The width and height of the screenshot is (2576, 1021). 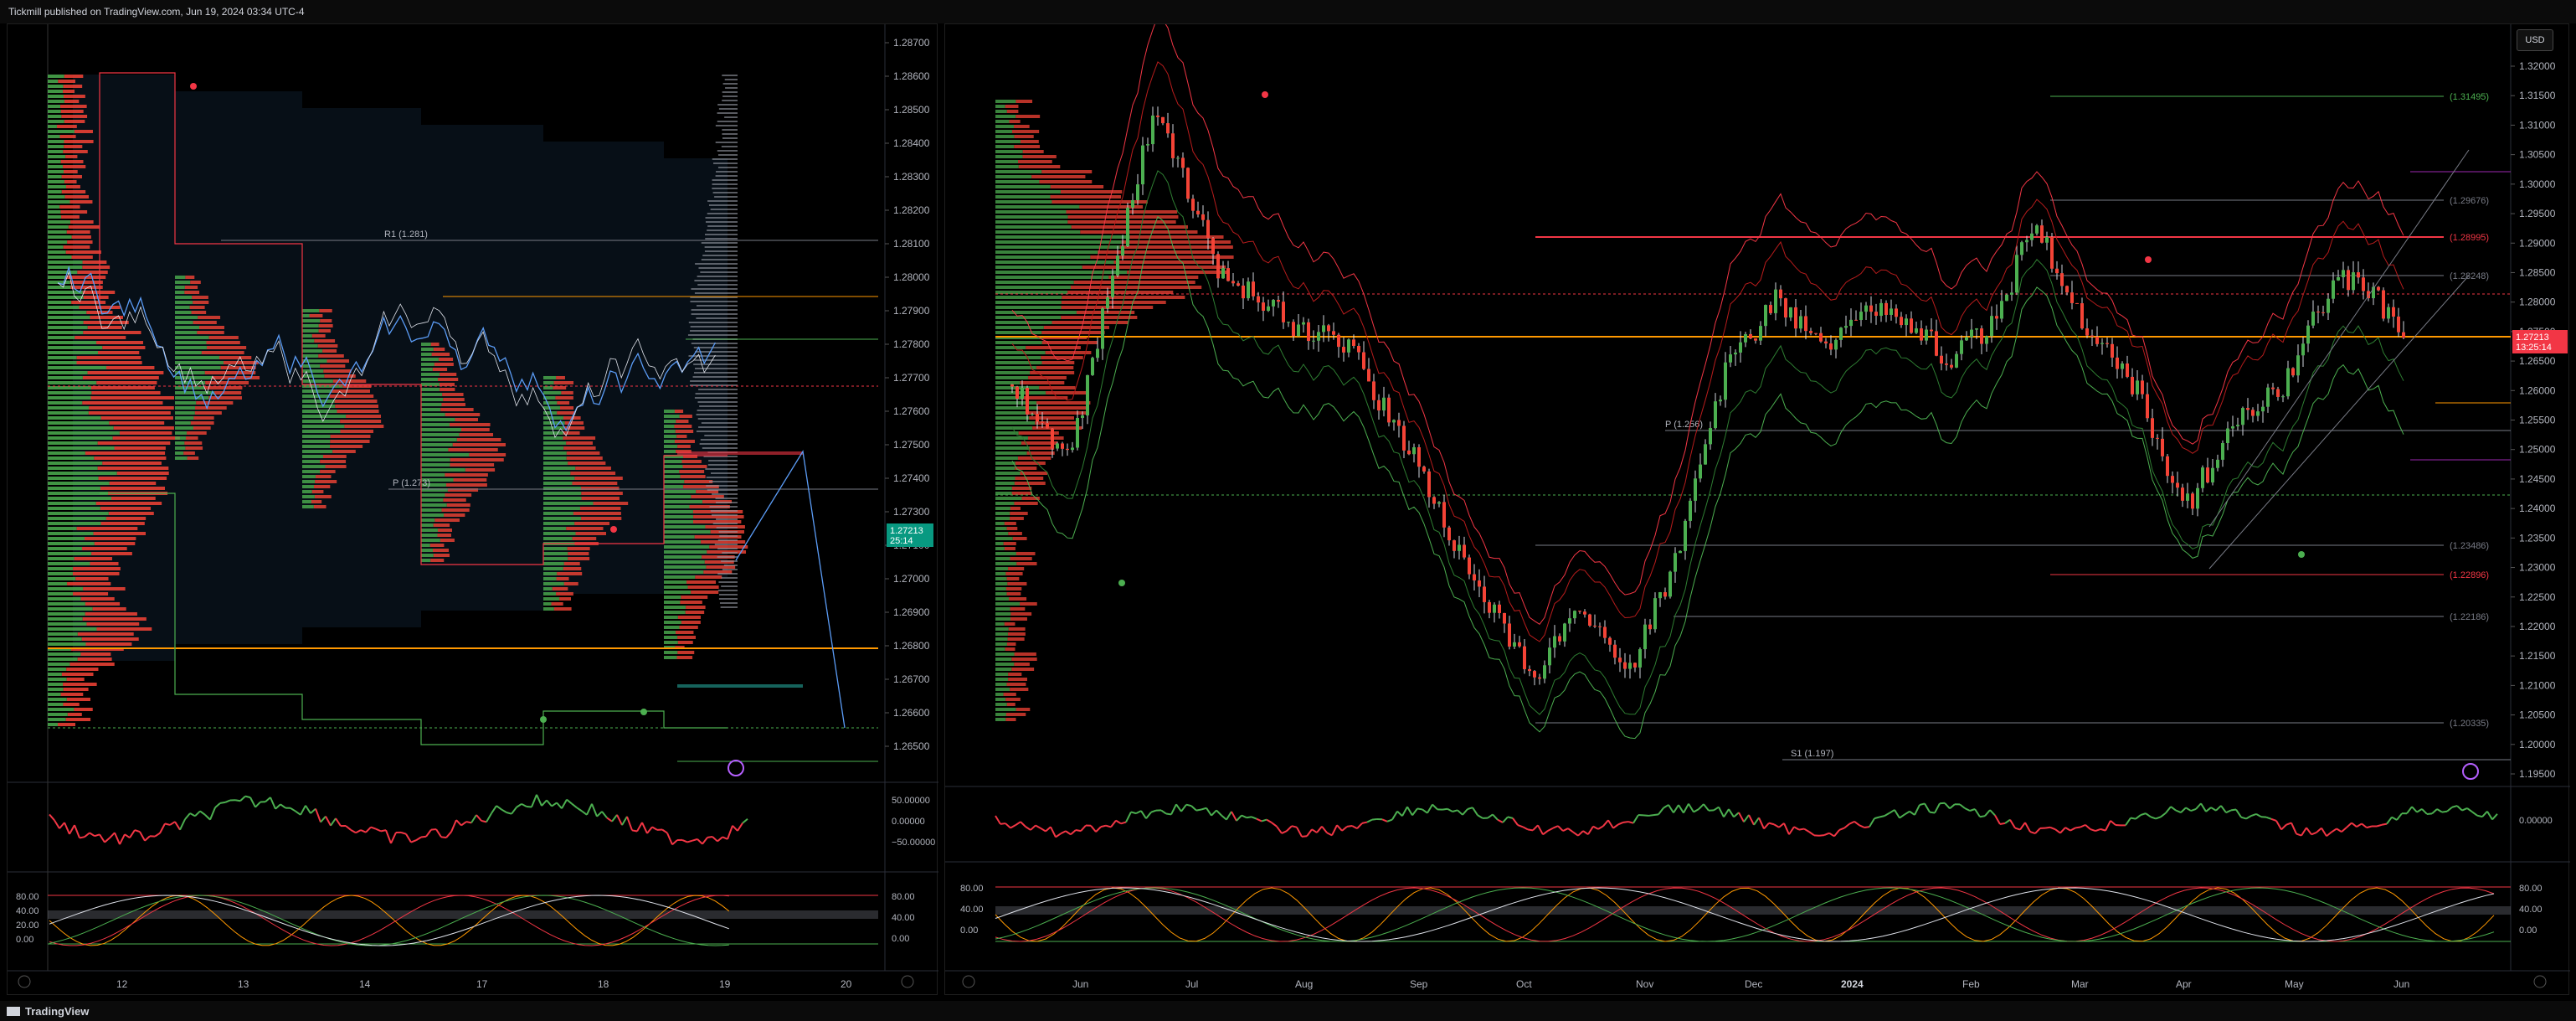 I want to click on price-tick-label: 1.27800, so click(x=911, y=344).